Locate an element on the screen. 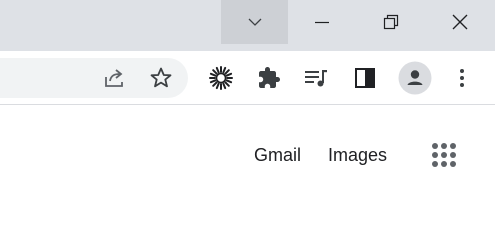 This screenshot has width=495, height=246. google-apps-button is located at coordinates (444, 155).